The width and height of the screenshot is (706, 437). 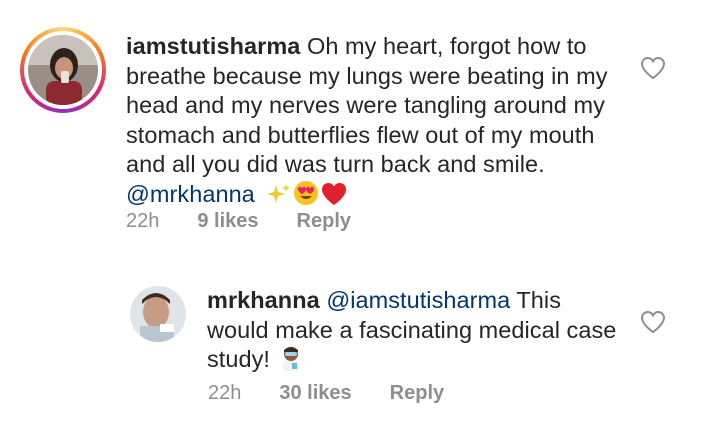 What do you see at coordinates (213, 46) in the screenshot?
I see `comment-username: iamstutisharma` at bounding box center [213, 46].